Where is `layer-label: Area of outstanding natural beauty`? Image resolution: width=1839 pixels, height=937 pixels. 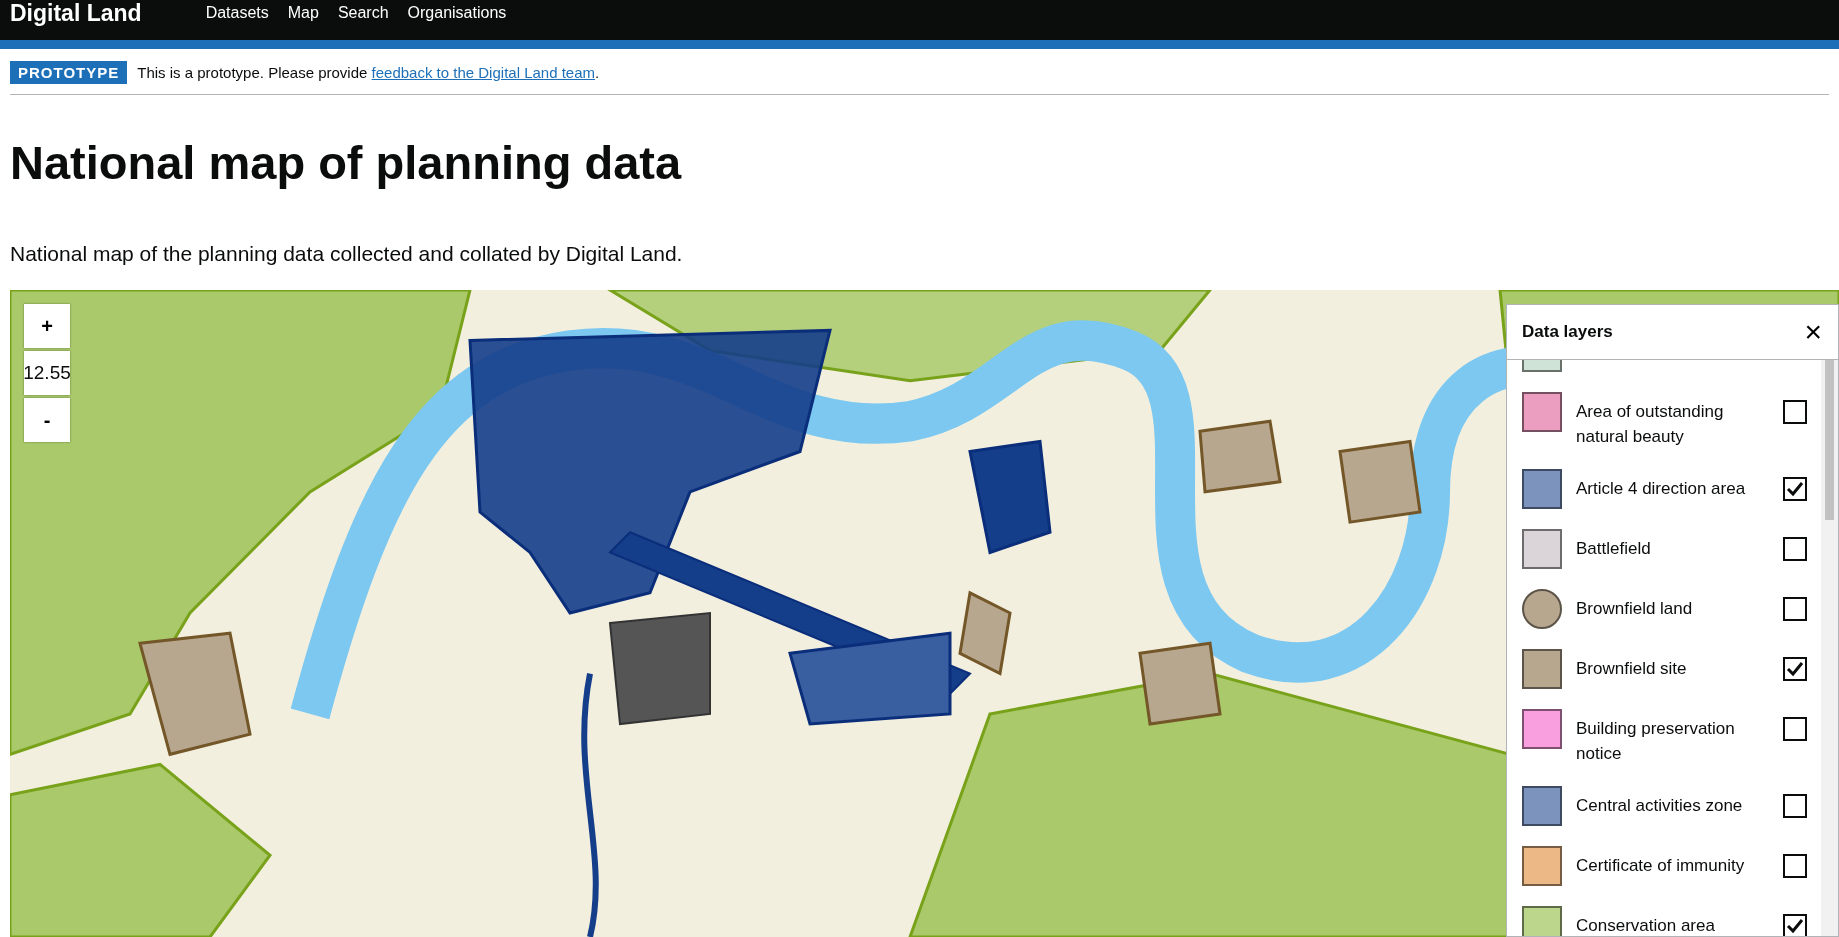
layer-label: Area of outstanding natural beauty is located at coordinates (1650, 424).